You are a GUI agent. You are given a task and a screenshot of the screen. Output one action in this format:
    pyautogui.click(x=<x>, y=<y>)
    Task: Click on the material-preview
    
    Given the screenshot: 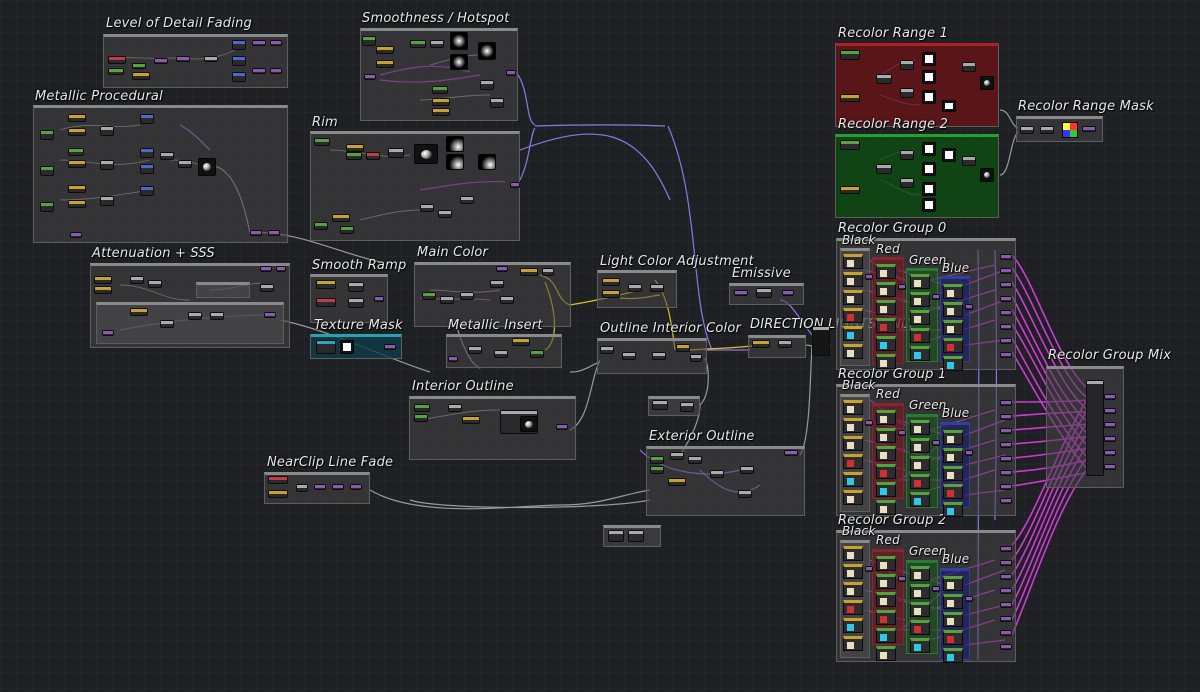 What is the action you would take?
    pyautogui.click(x=529, y=424)
    